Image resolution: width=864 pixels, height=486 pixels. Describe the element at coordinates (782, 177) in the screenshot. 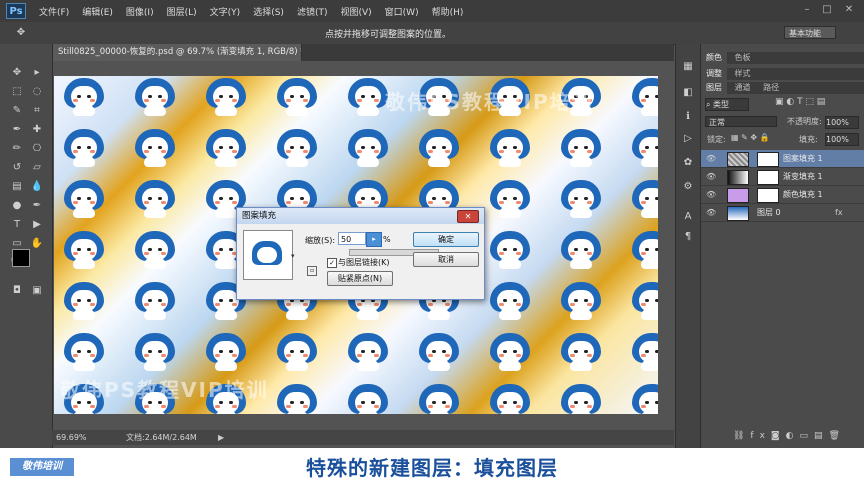

I see `layer-row-gradient-fill: 👁 渐变填充 1` at that location.